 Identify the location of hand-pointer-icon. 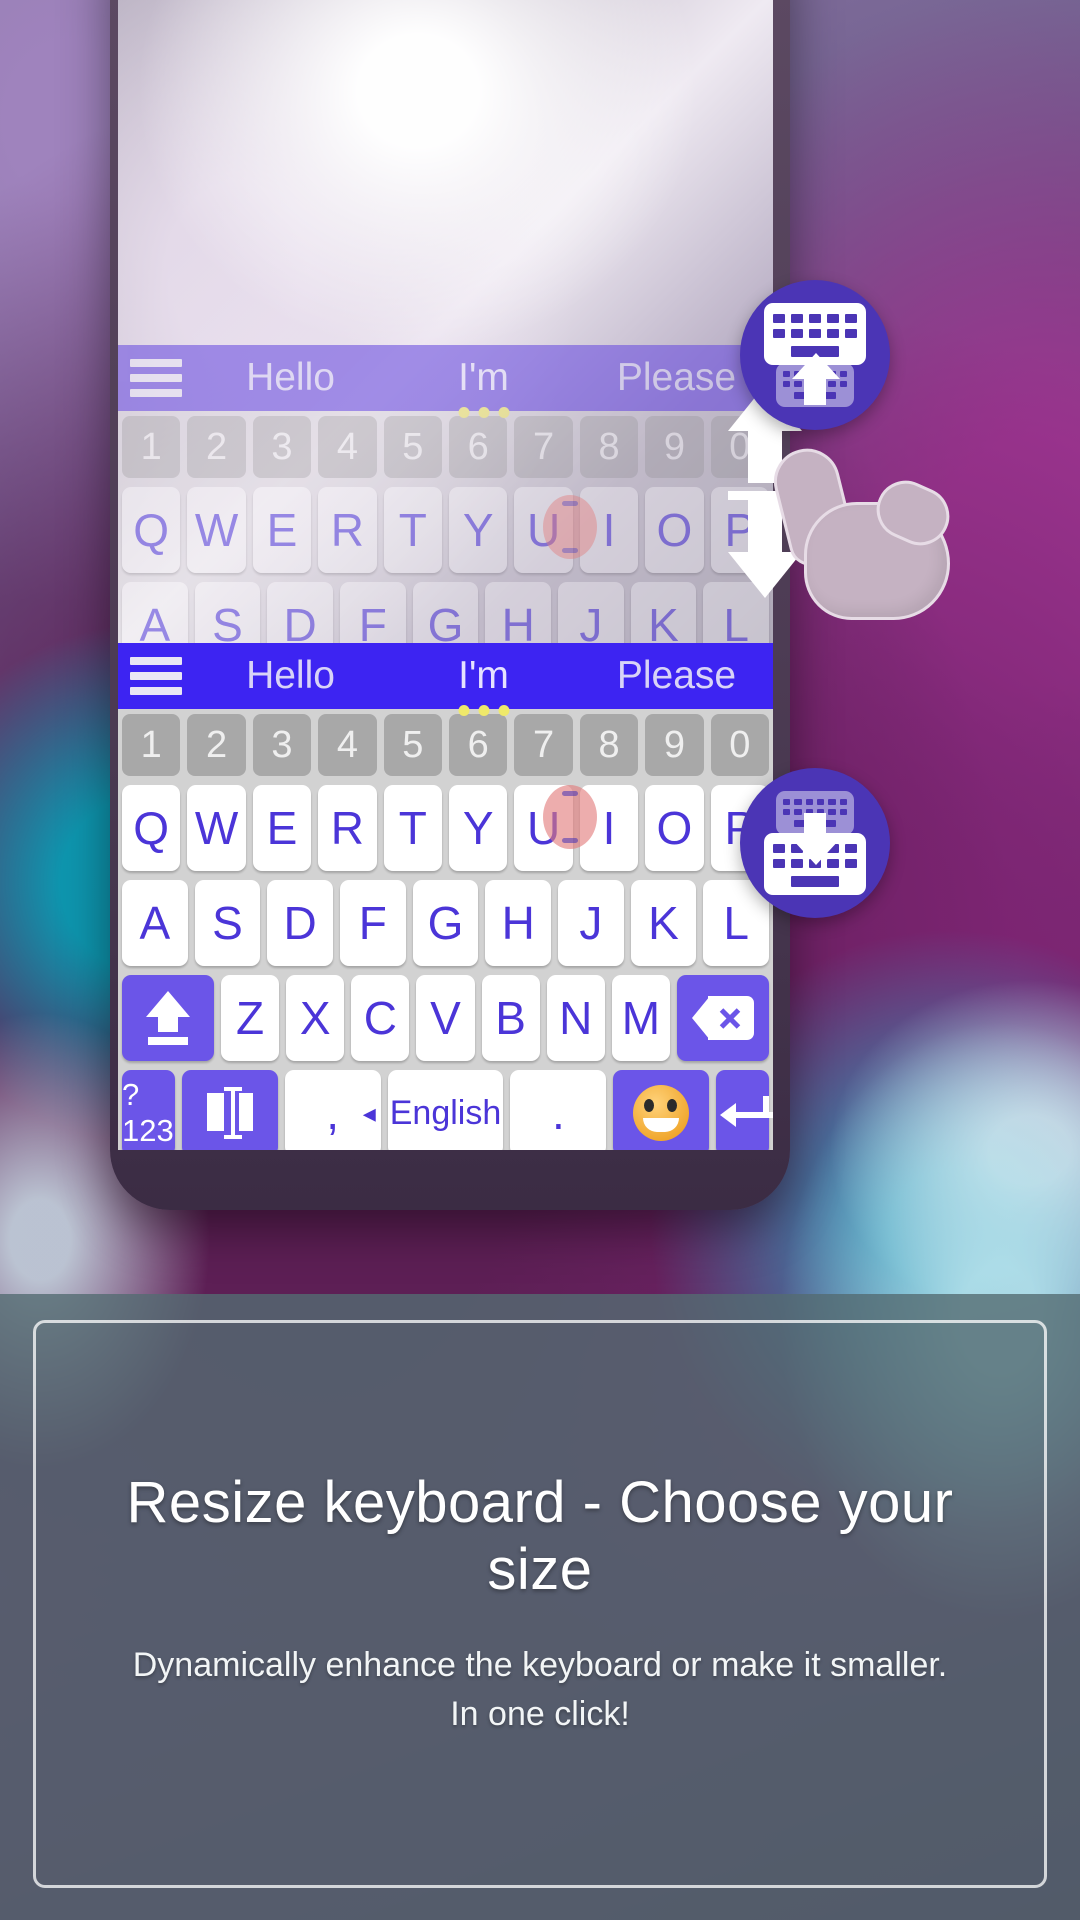
(862, 530).